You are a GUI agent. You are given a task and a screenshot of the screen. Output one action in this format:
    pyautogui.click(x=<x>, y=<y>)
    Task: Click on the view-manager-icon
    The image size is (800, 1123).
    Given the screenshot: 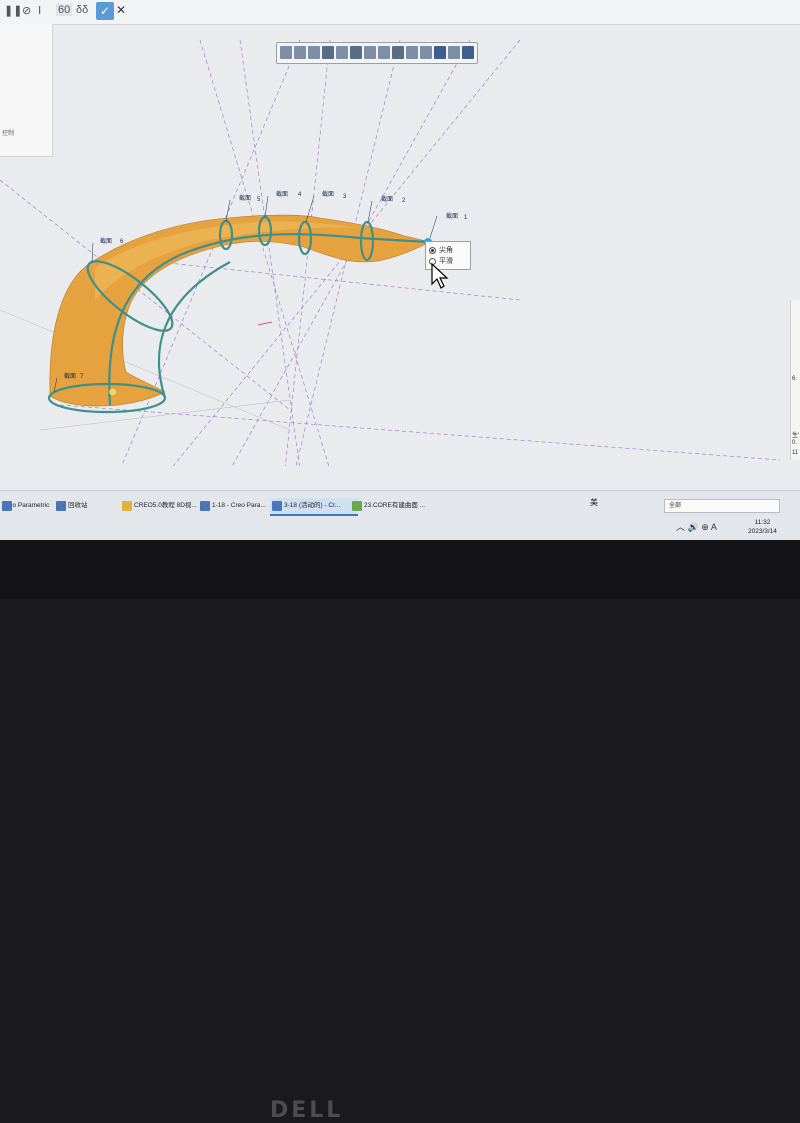 What is the action you would take?
    pyautogui.click(x=384, y=52)
    